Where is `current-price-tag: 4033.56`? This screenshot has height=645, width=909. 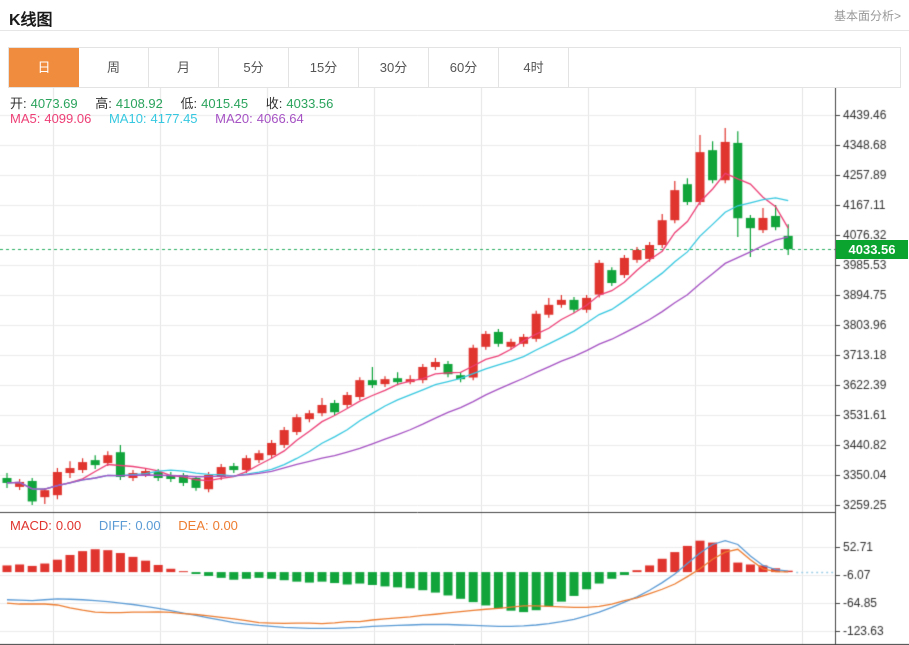
current-price-tag: 4033.56 is located at coordinates (872, 249).